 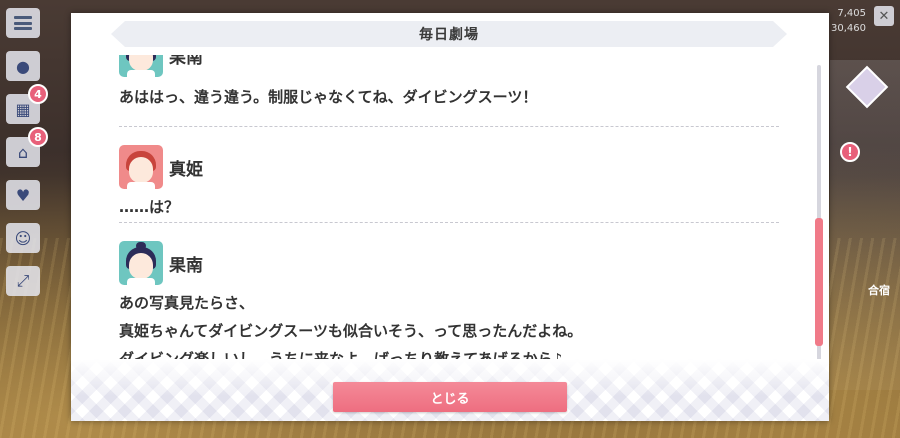 I want to click on present-button: ▦ 4, so click(x=27, y=104).